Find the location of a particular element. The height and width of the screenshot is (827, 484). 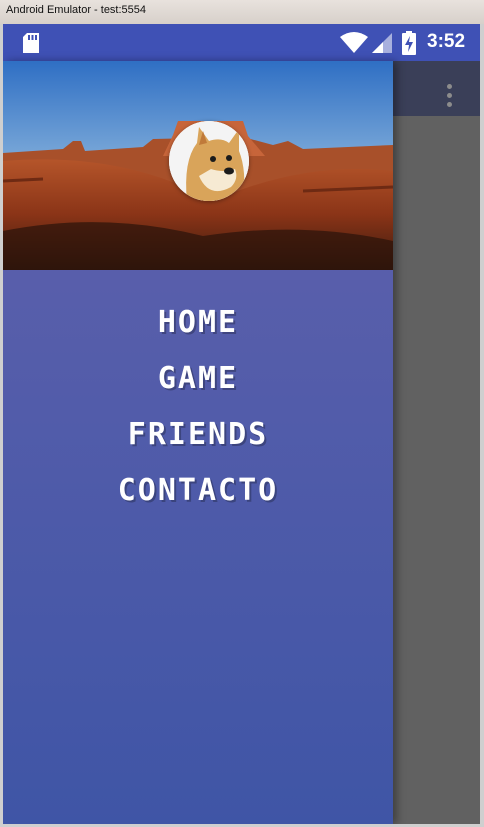

menu-item-contacto: CONTACTO is located at coordinates (198, 491).